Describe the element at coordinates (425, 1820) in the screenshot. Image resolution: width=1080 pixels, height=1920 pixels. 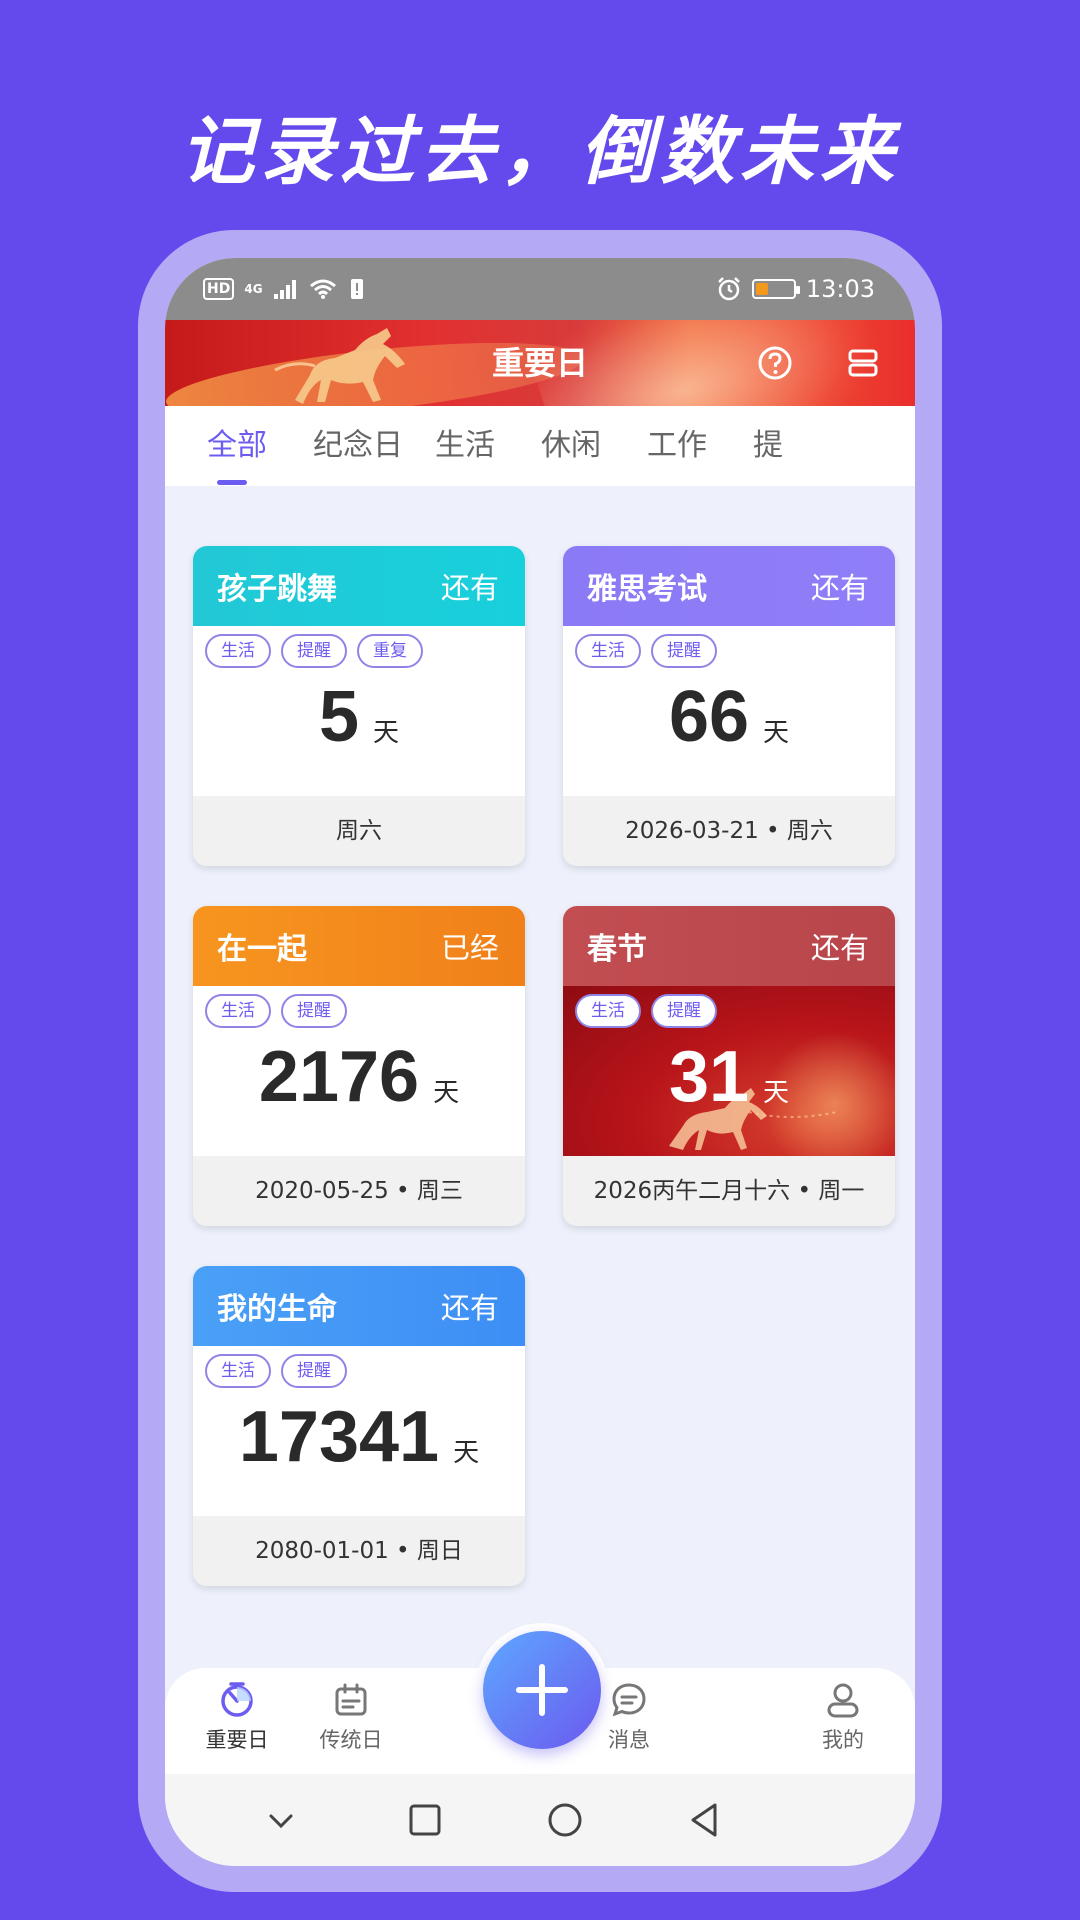
I see `recents-icon` at that location.